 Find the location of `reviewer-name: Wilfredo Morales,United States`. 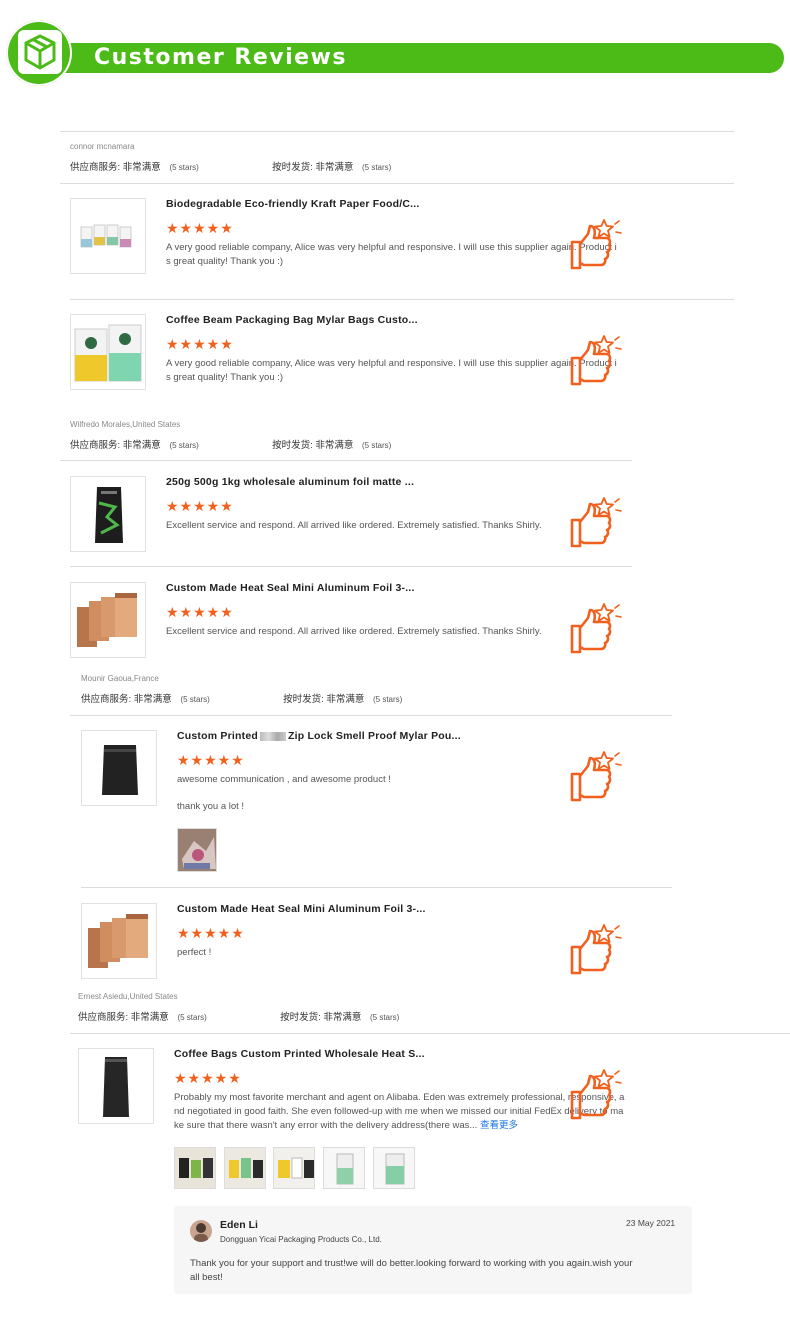

reviewer-name: Wilfredo Morales,United States is located at coordinates (125, 424).